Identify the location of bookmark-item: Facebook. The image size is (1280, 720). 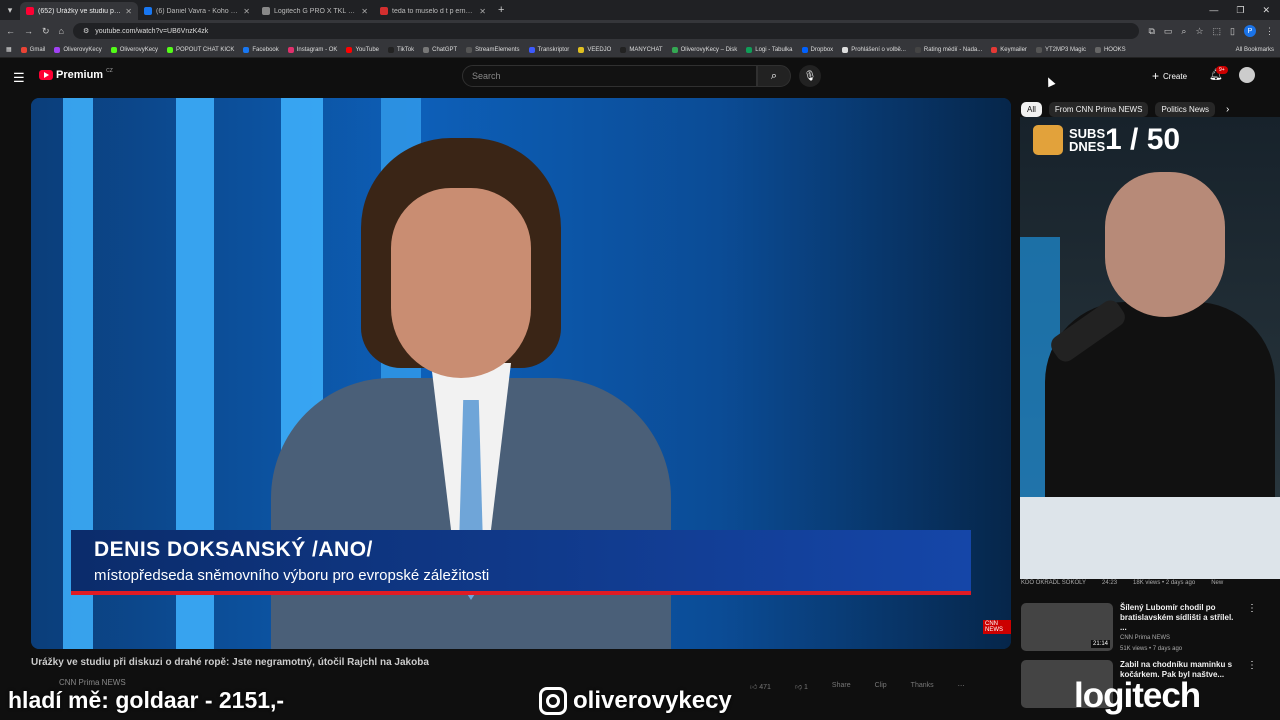
(261, 49).